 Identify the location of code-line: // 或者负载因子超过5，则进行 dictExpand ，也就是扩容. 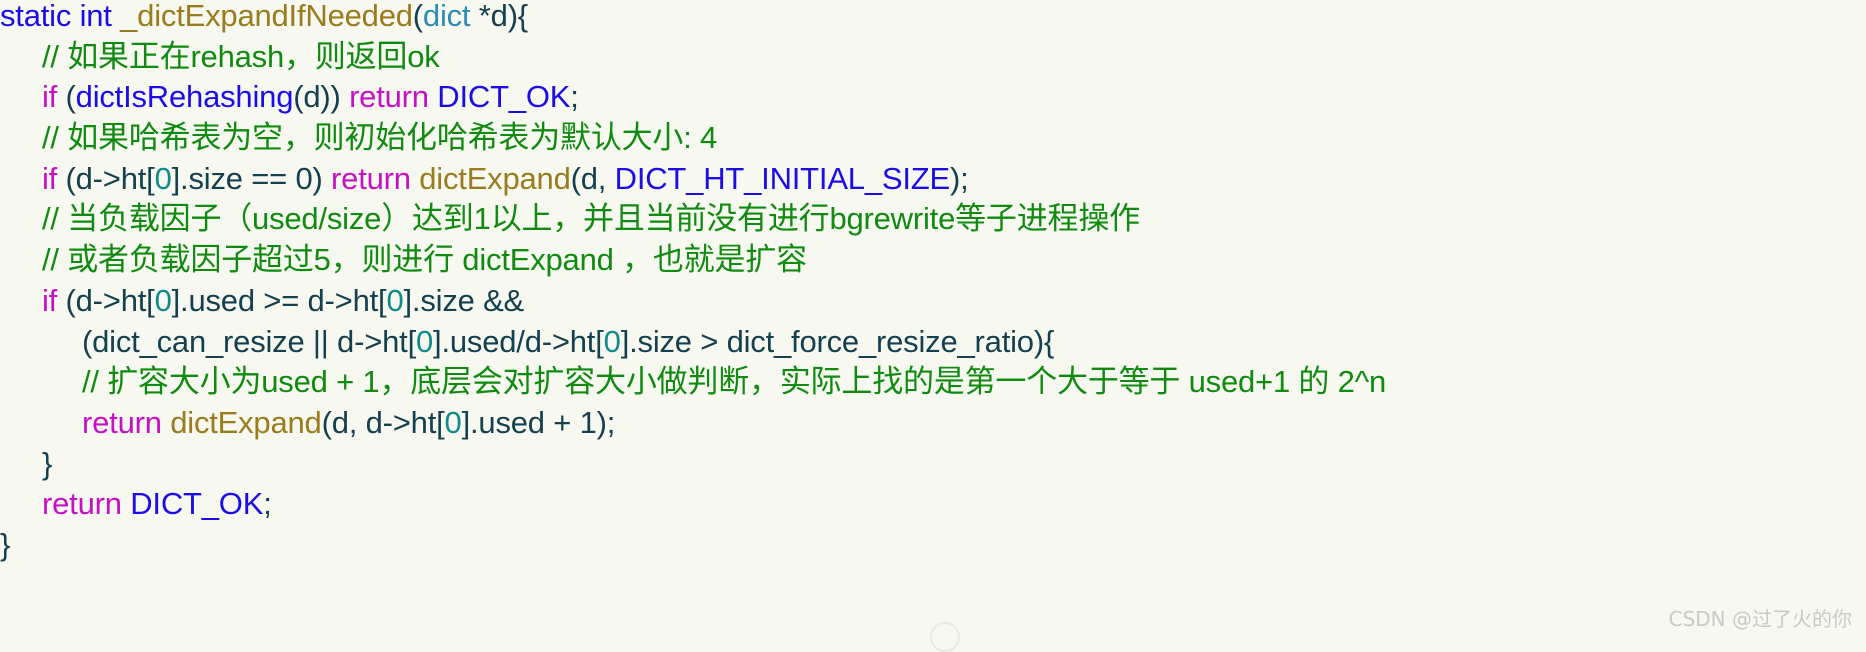
(933, 260).